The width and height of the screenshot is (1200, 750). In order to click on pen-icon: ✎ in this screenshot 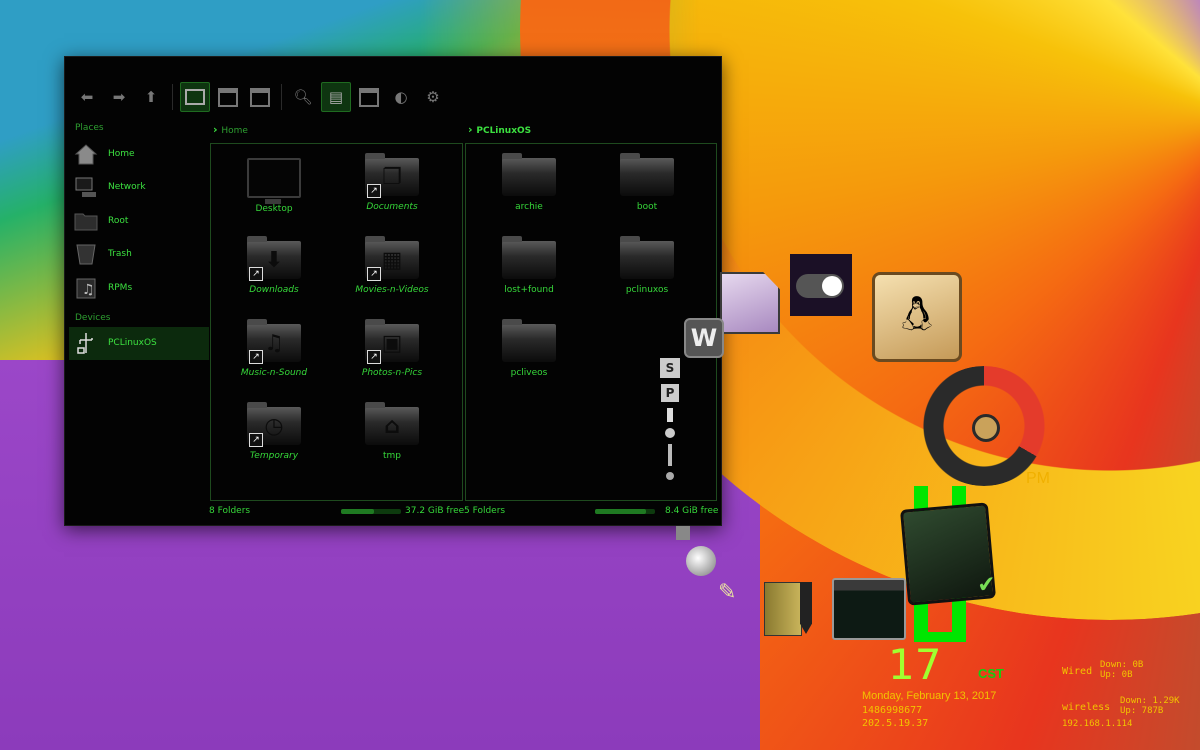, I will do `click(727, 592)`.